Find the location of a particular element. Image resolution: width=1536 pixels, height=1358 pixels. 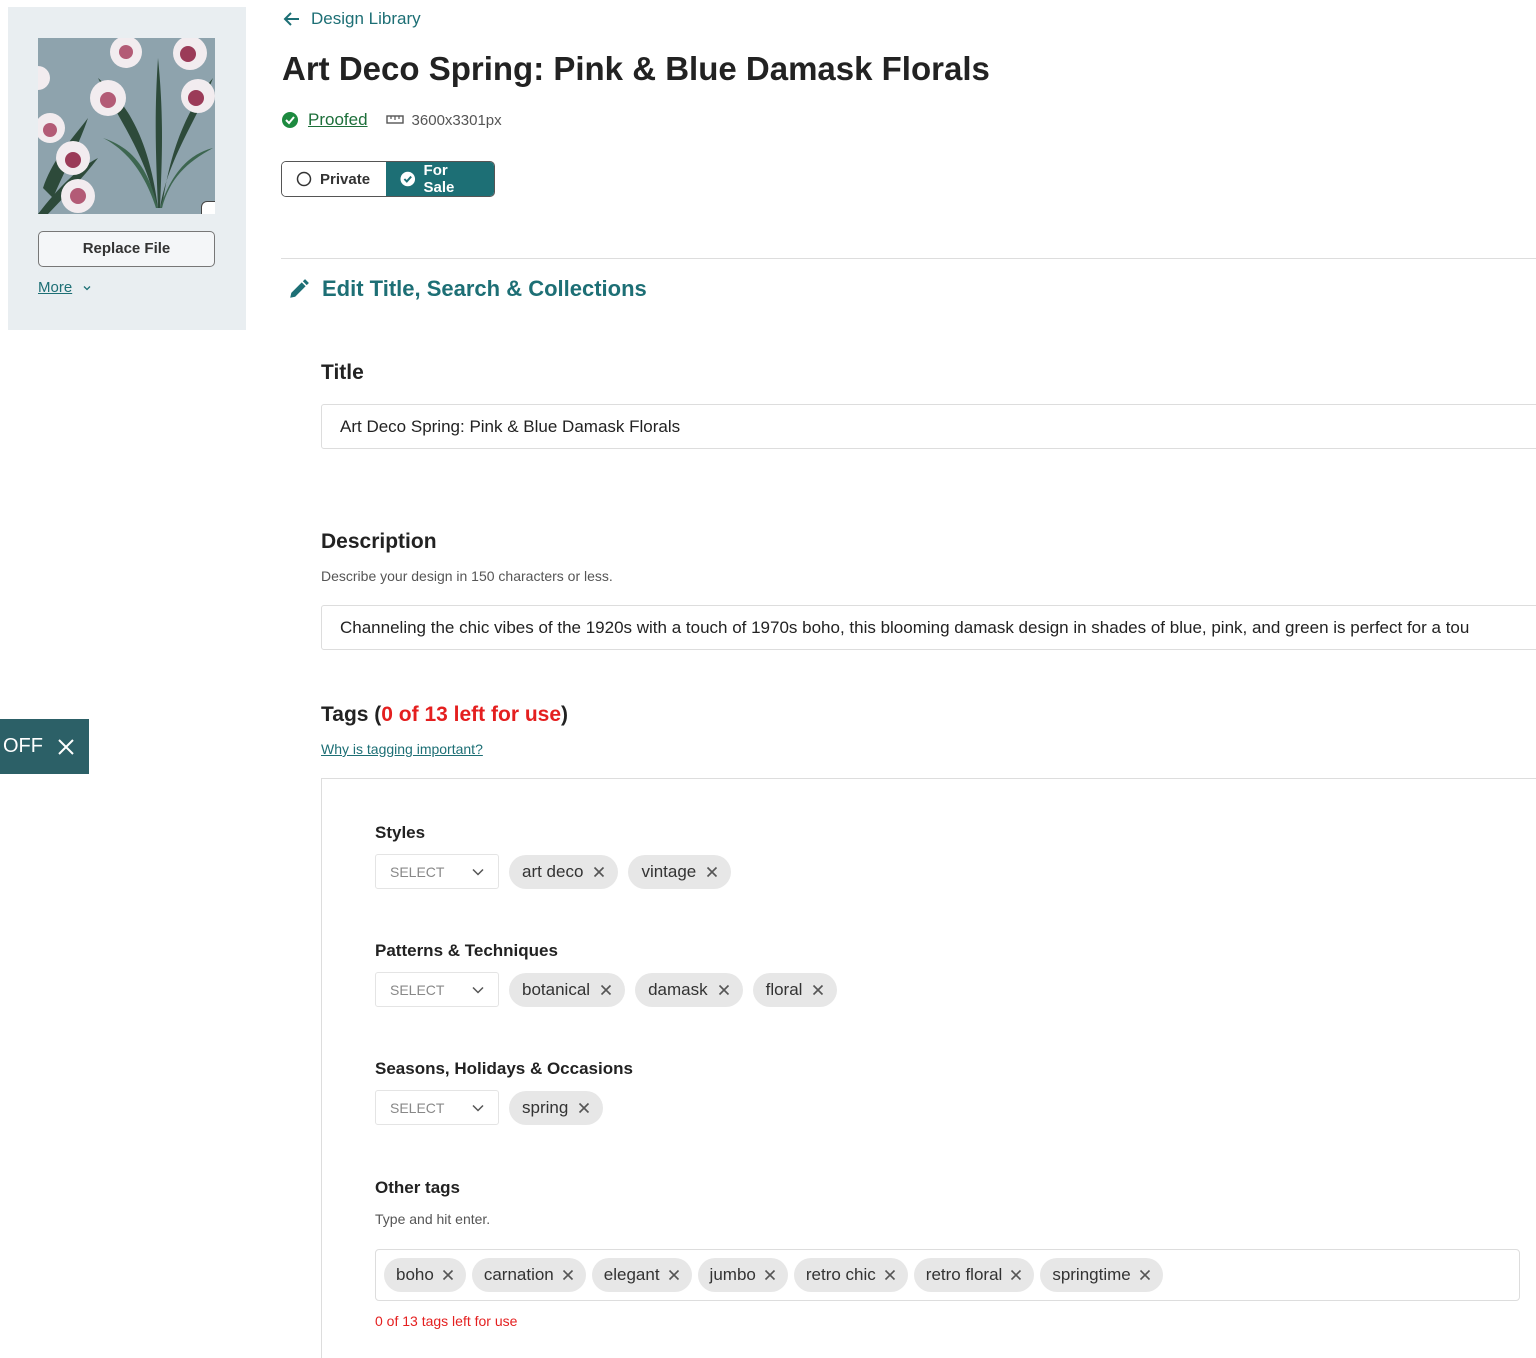

tag-label: boho is located at coordinates (415, 1274).